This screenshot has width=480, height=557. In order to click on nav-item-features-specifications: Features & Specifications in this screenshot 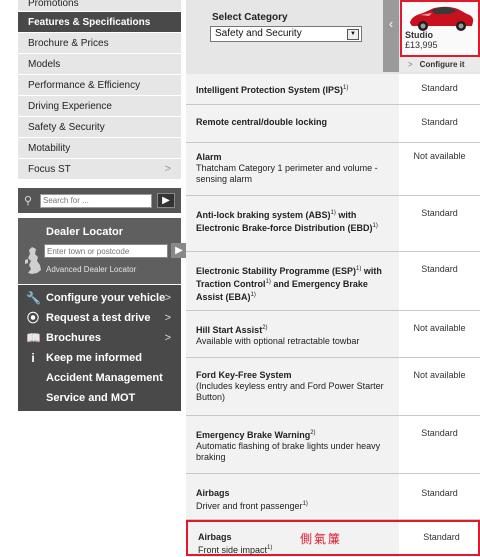, I will do `click(99, 22)`.